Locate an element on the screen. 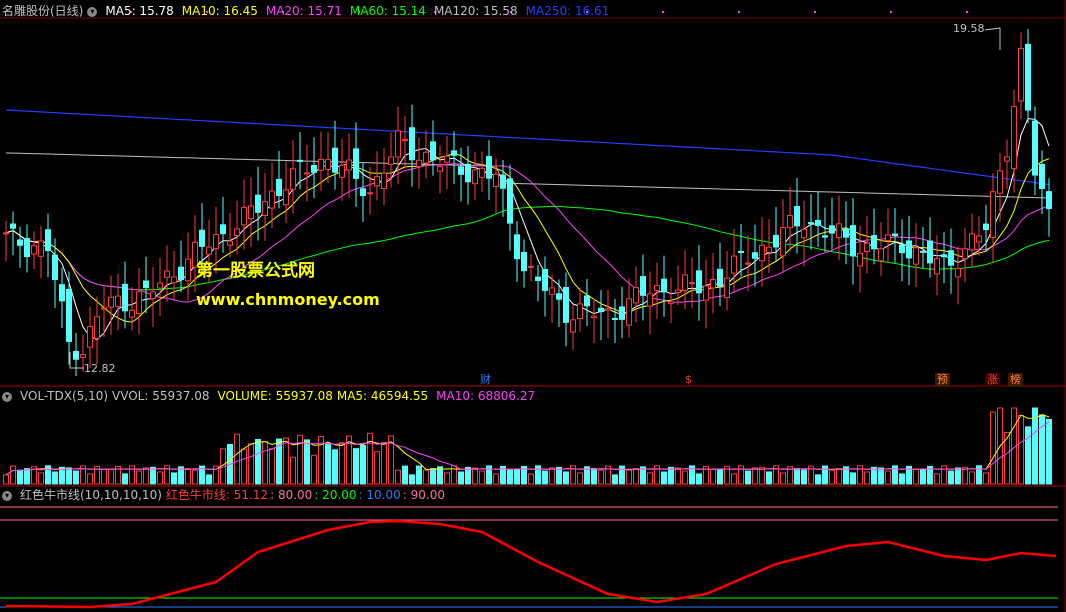 This screenshot has height=612, width=1066. dragon-tiger-event-marker: 榜 is located at coordinates (1015, 380).